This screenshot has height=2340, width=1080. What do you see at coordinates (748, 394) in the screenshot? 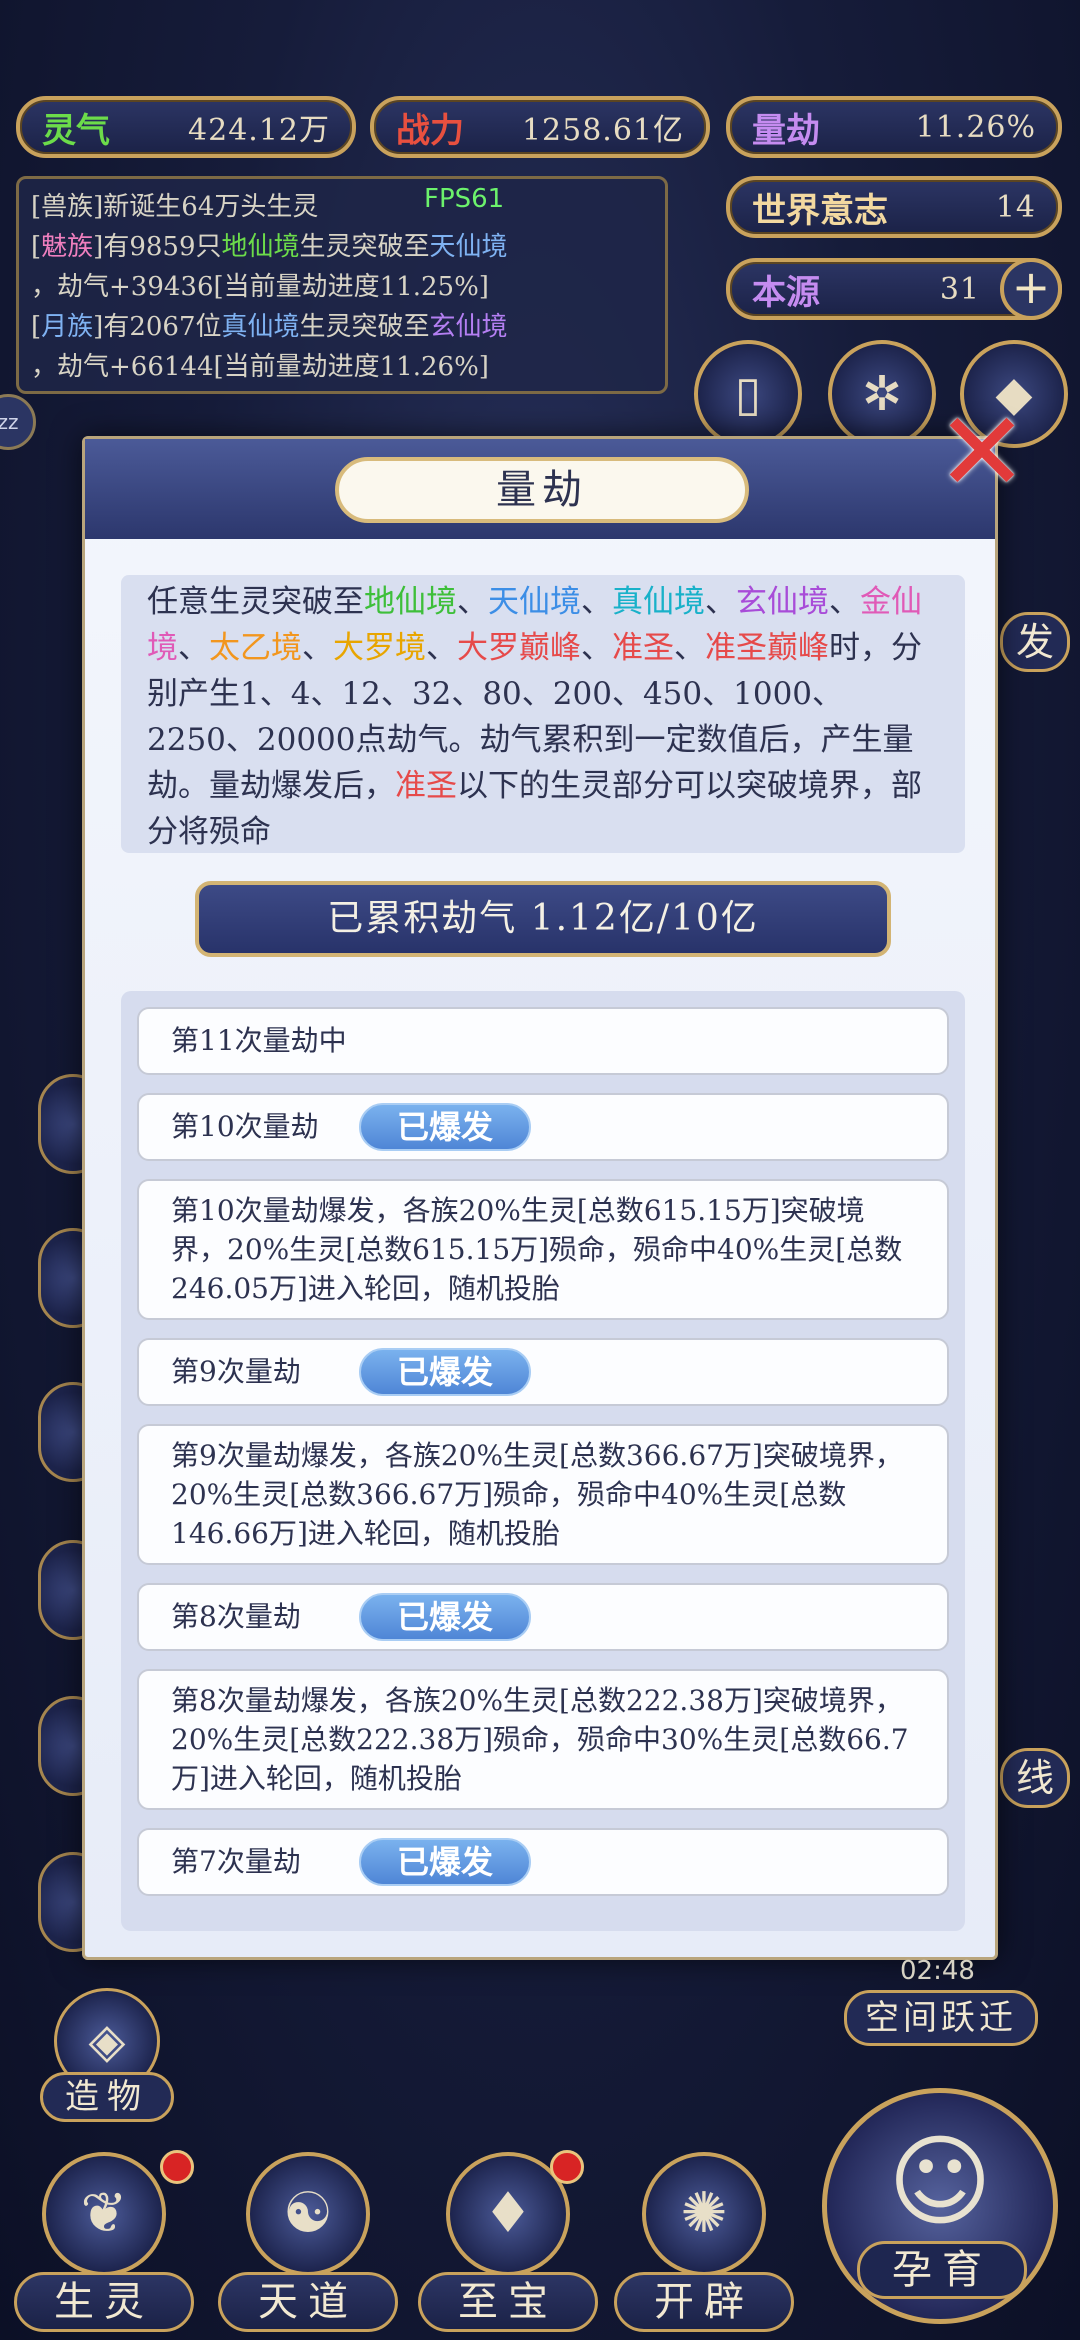
I see `scroll-icon: ▯` at bounding box center [748, 394].